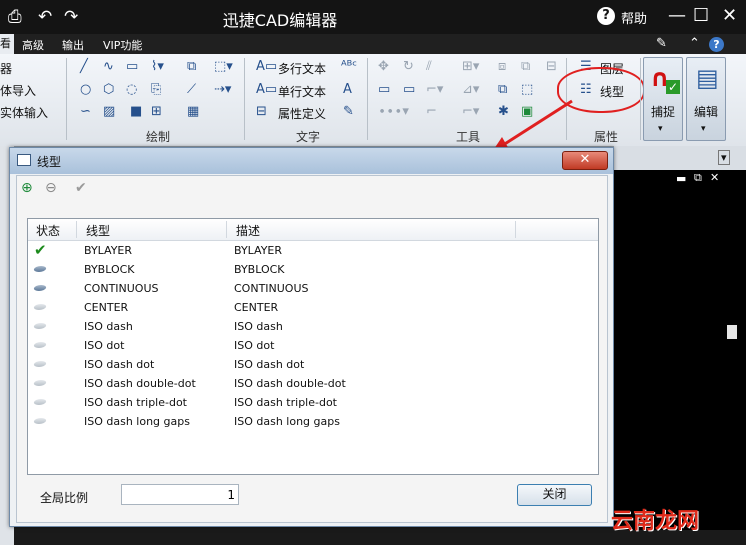 The height and width of the screenshot is (545, 746). Describe the element at coordinates (729, 15) in the screenshot. I see `window-close-button: ✕` at that location.